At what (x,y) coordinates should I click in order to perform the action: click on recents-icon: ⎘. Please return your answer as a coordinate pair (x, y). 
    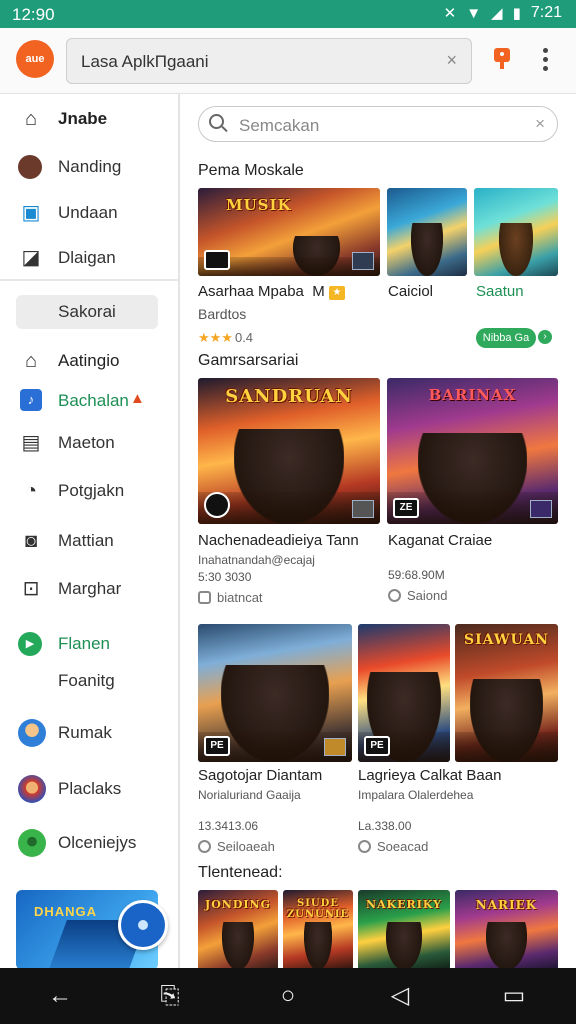
    Looking at the image, I should click on (170, 996).